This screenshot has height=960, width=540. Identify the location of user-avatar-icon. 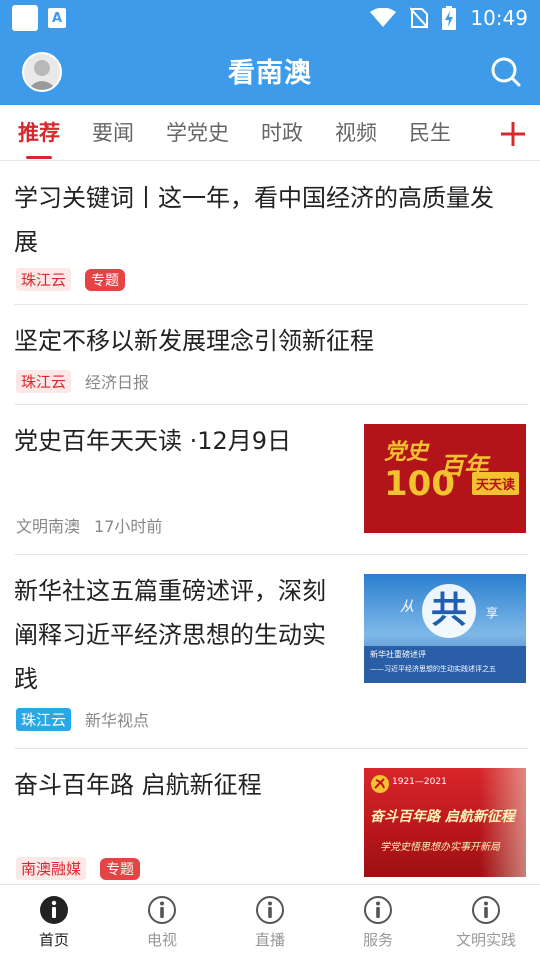
(42, 75).